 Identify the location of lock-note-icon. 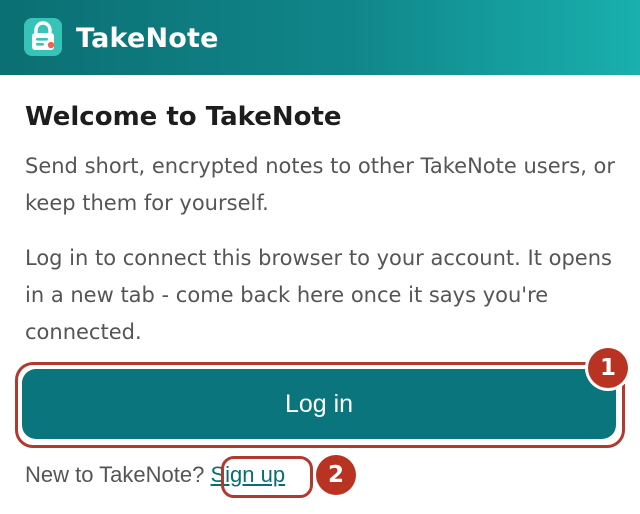
(43, 37).